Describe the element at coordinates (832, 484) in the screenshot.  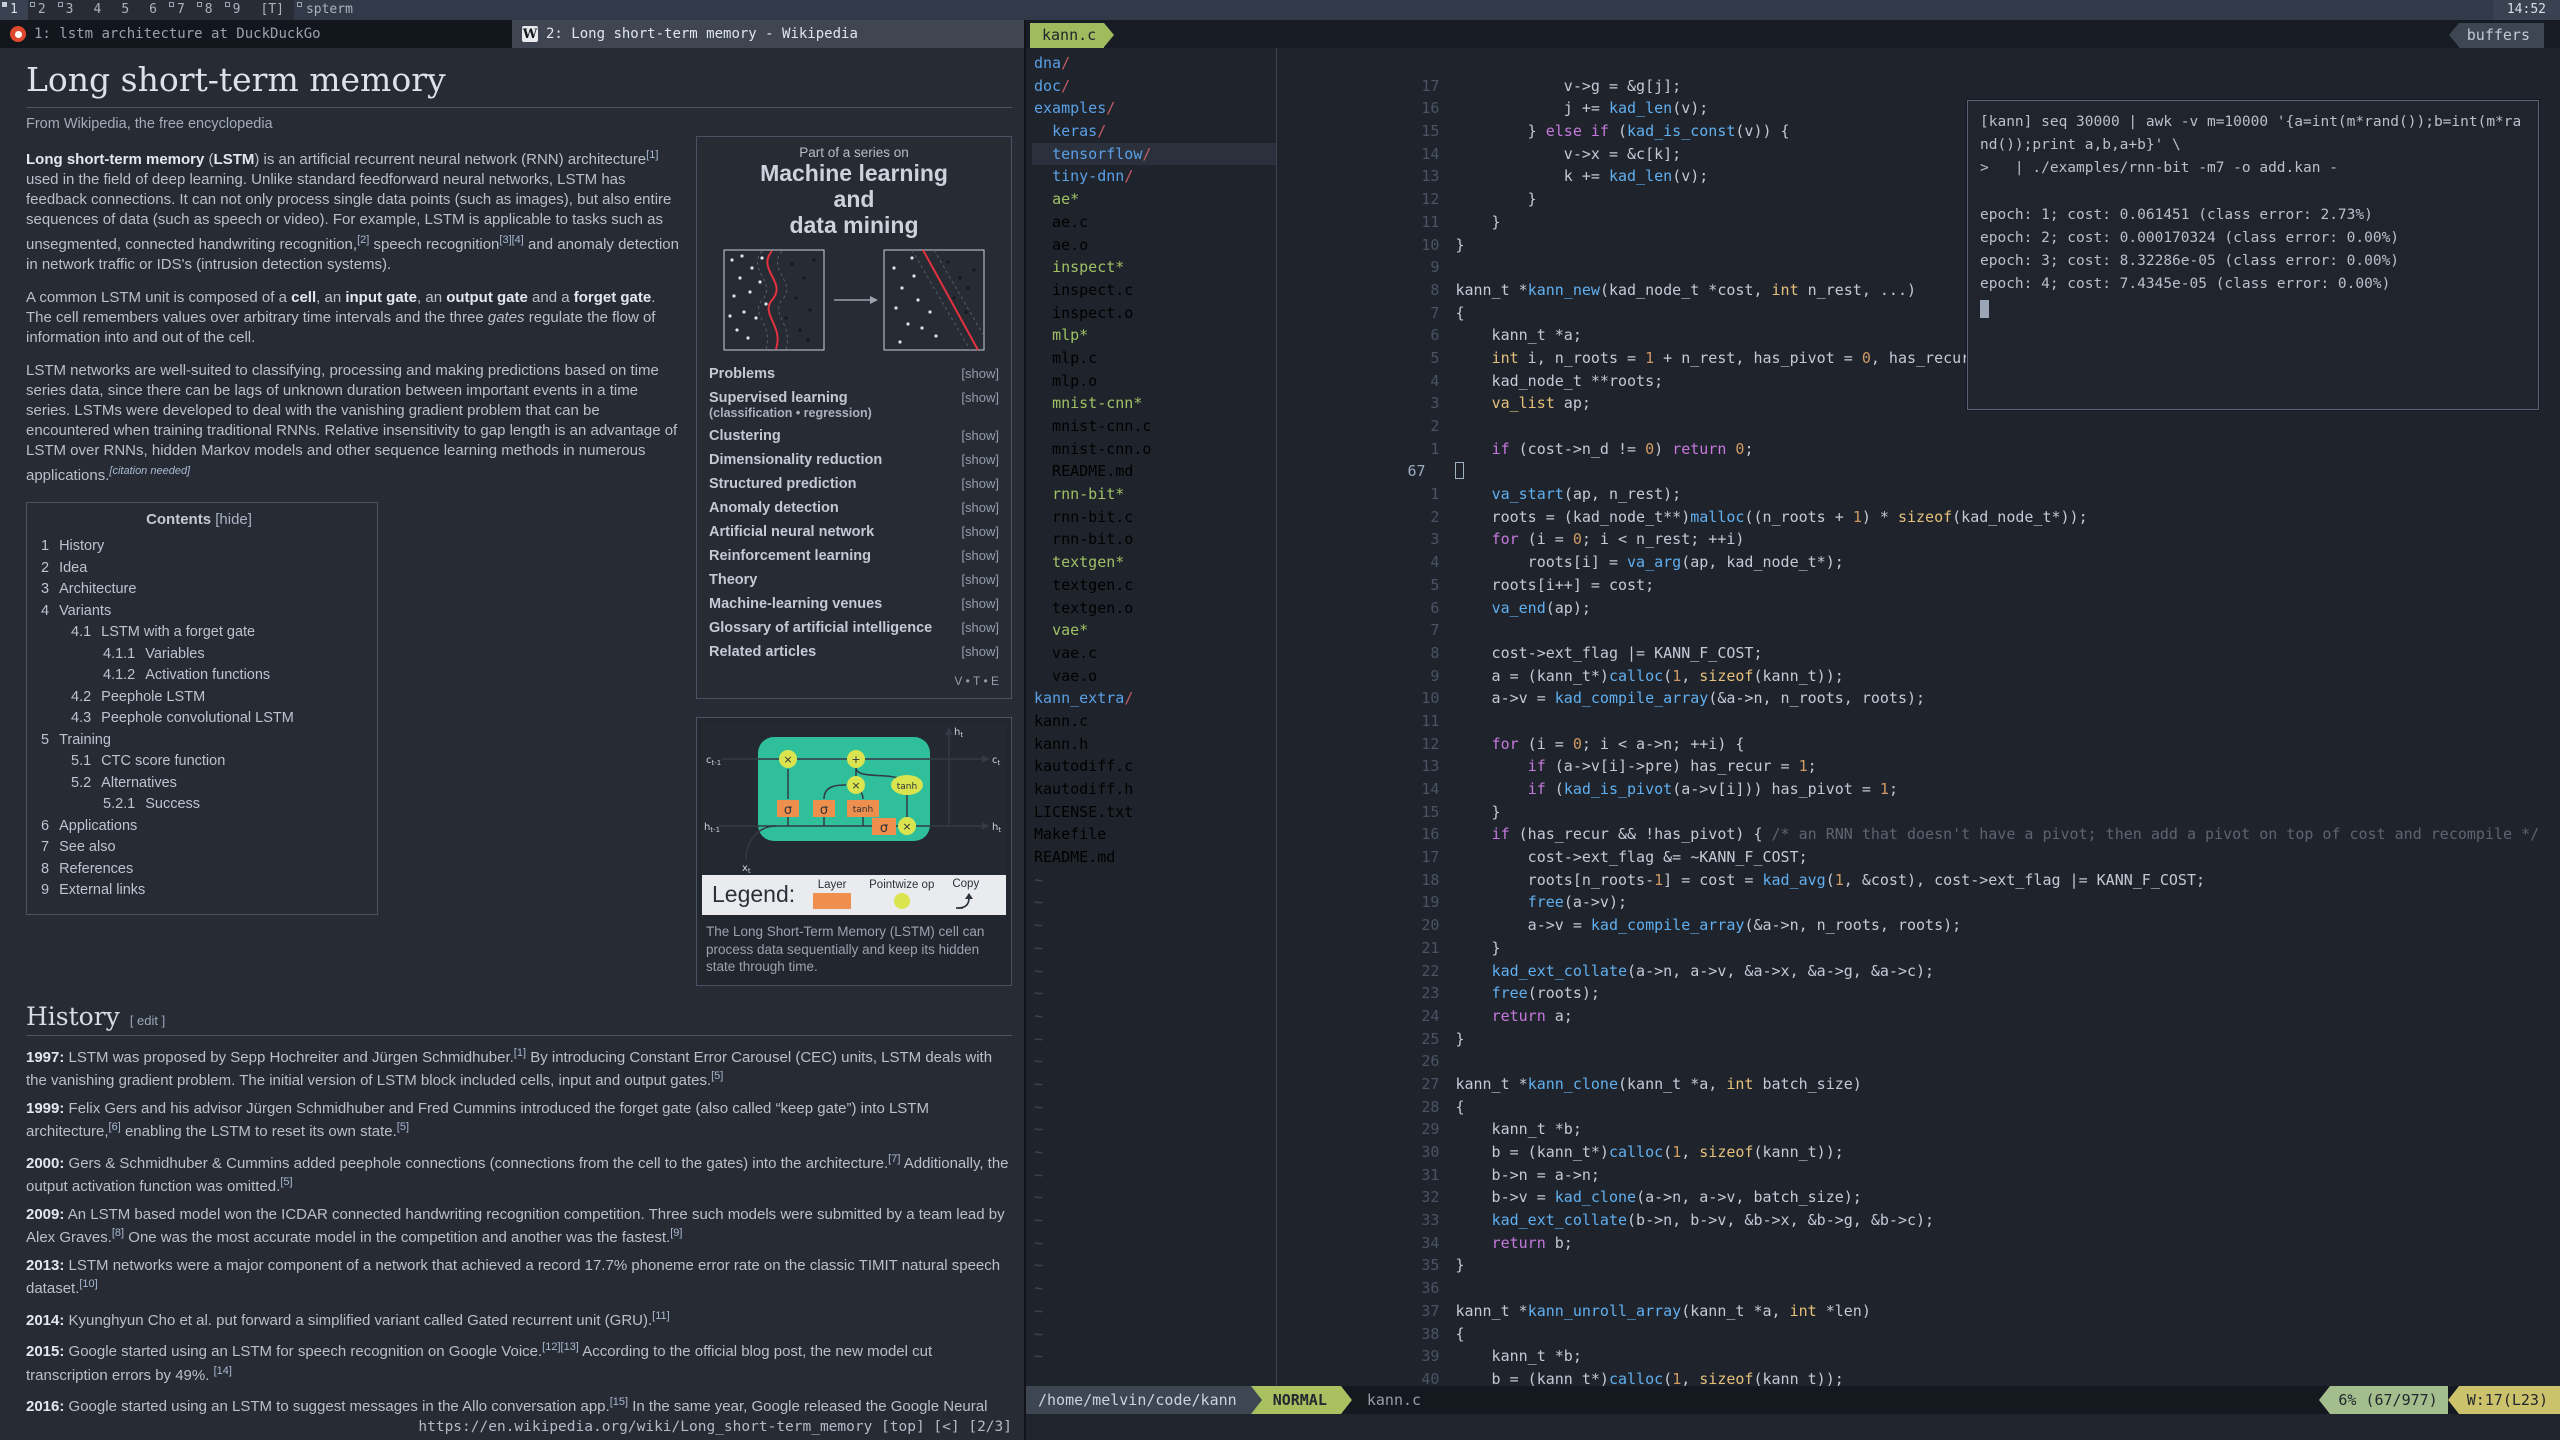
I see `infobox-row-label: Structured prediction` at that location.